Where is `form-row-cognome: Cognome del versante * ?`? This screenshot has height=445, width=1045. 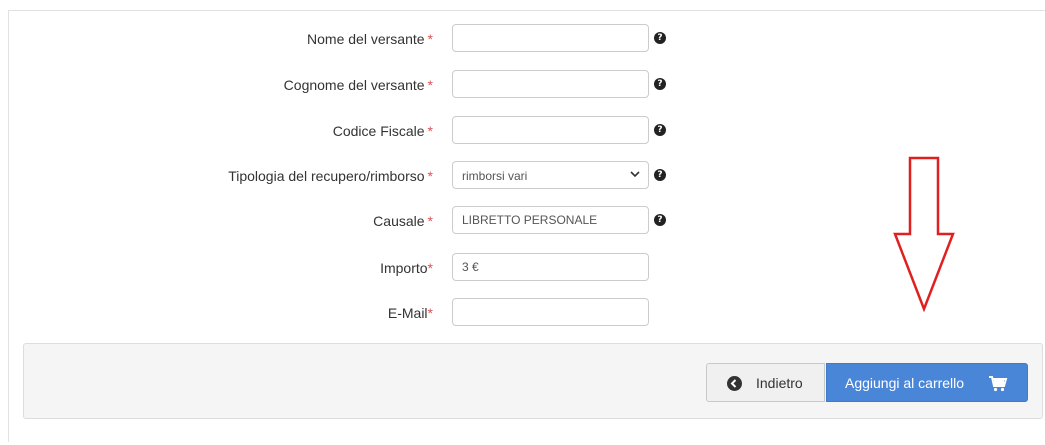 form-row-cognome: Cognome del versante * ? is located at coordinates (522, 85).